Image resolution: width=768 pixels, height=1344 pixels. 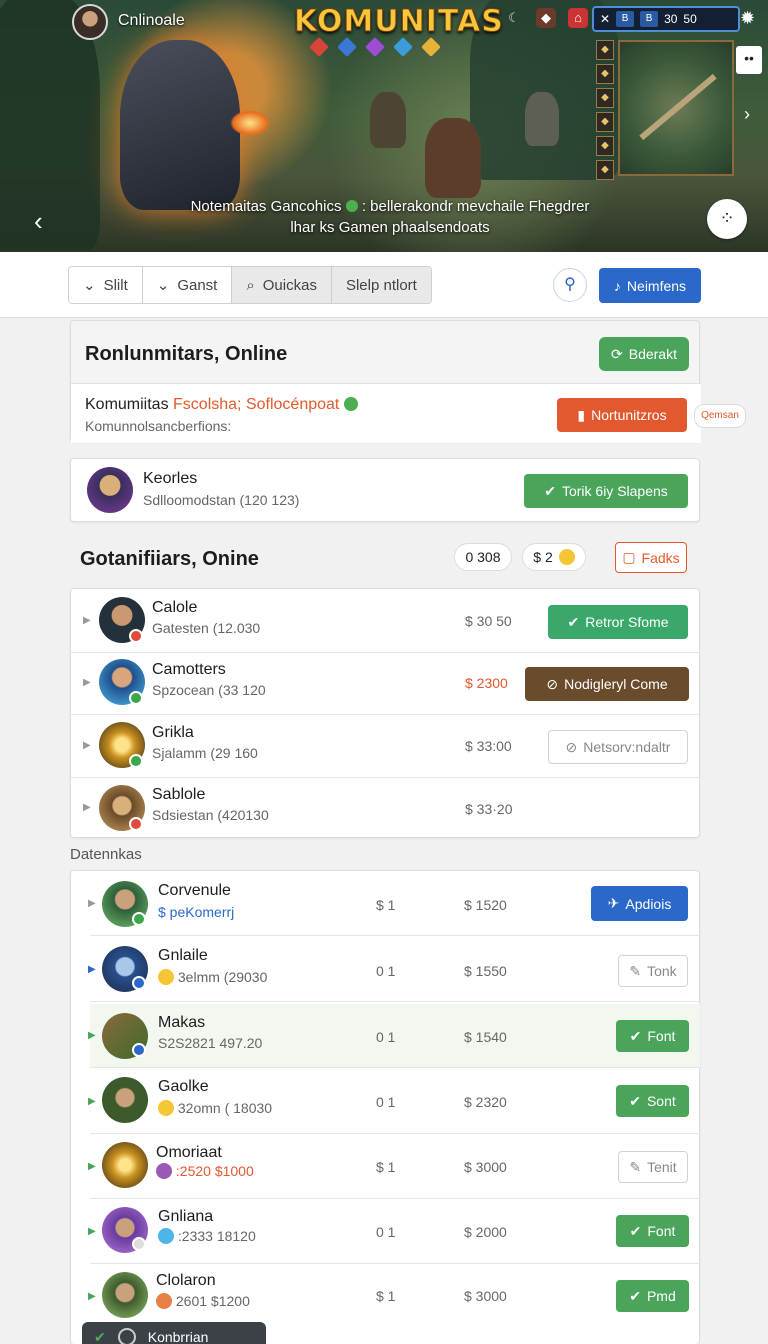 What do you see at coordinates (399, 22) in the screenshot?
I see `game-title-logo: KOMUNITAS` at bounding box center [399, 22].